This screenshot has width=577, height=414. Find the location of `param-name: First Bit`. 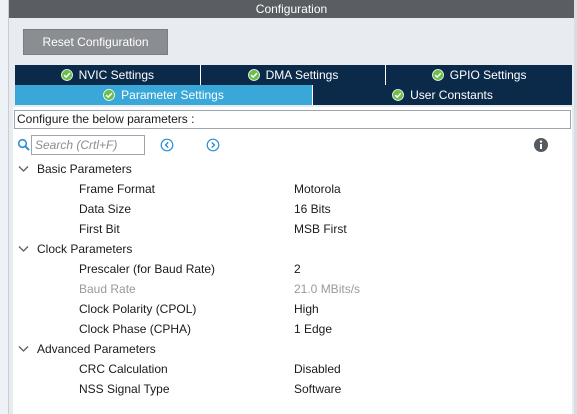

param-name: First Bit is located at coordinates (99, 229).